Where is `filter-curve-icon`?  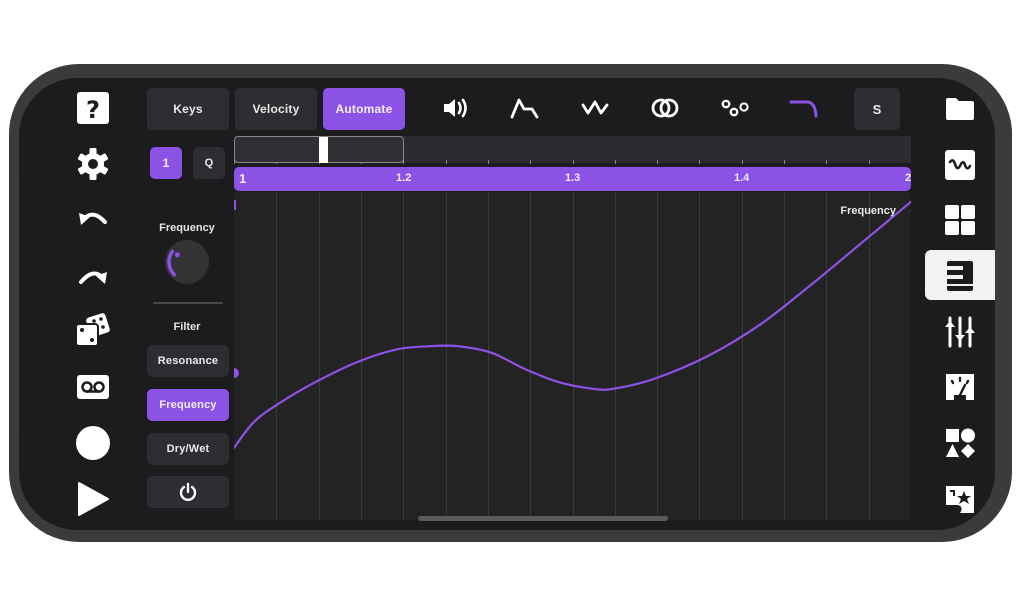 filter-curve-icon is located at coordinates (803, 109).